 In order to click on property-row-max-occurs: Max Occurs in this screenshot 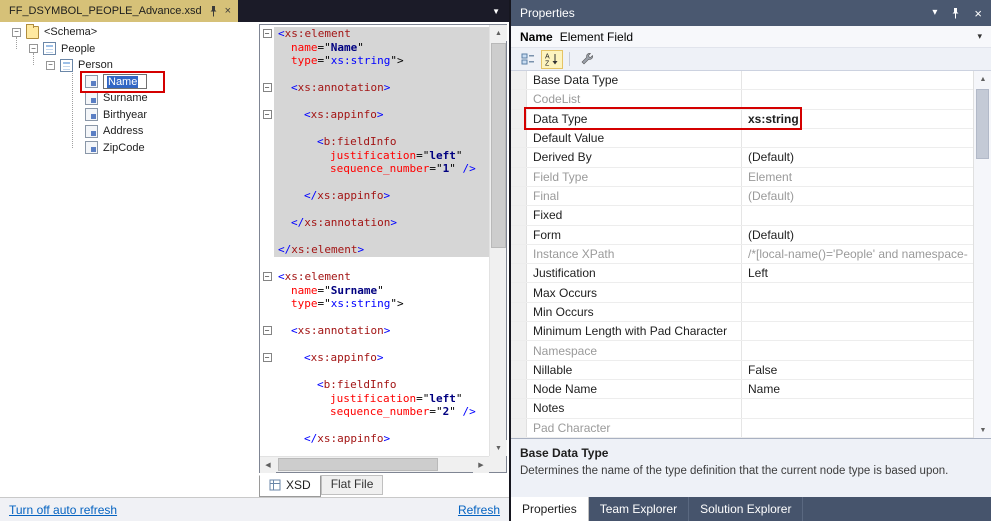, I will do `click(742, 293)`.